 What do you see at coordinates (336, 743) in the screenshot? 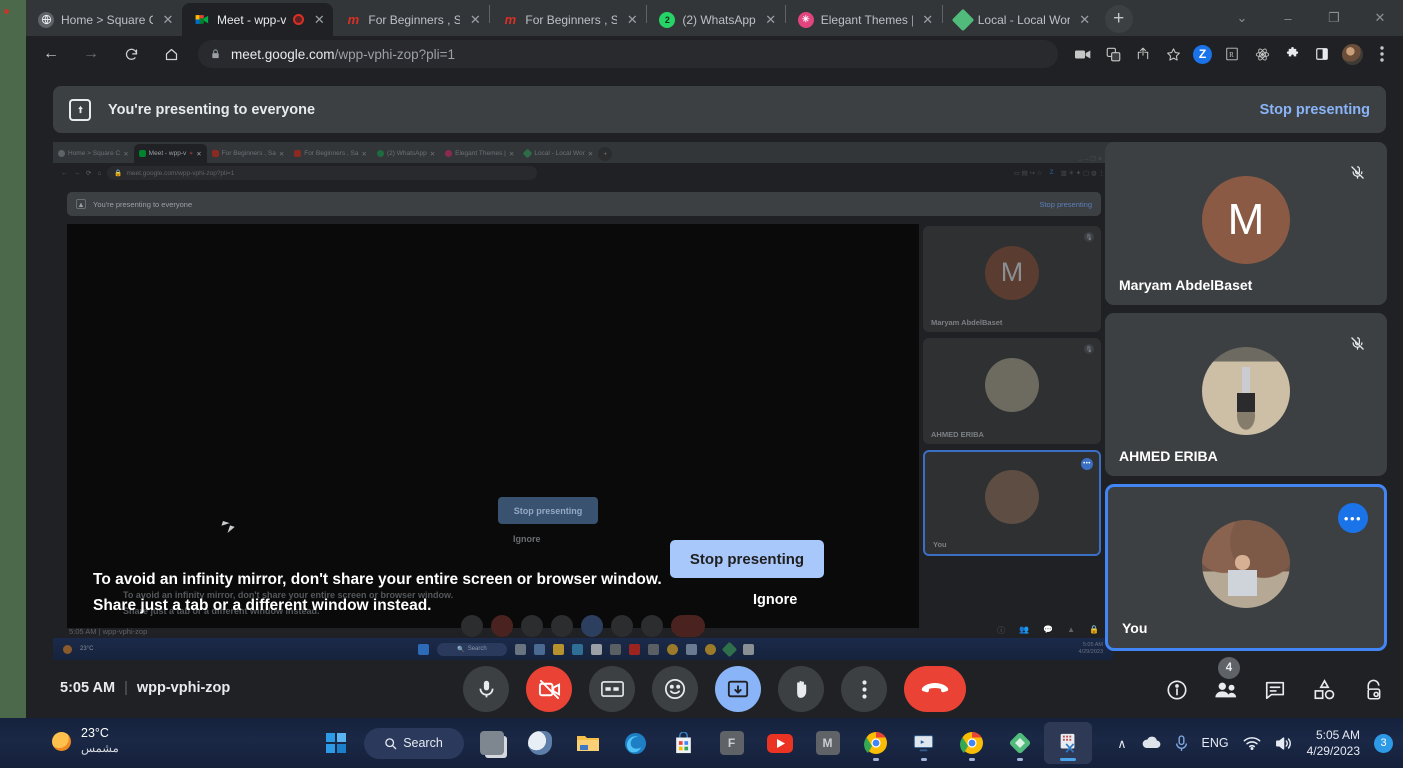
I see `start-button` at bounding box center [336, 743].